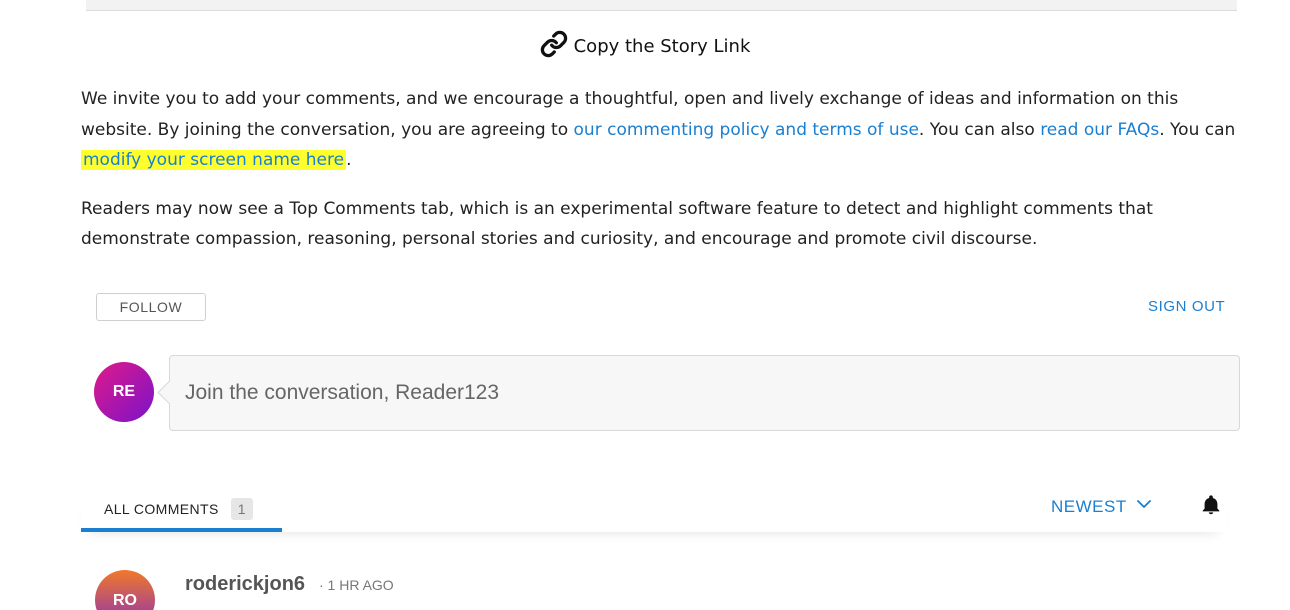  Describe the element at coordinates (746, 130) in the screenshot. I see `commenting-policy-link: our commenting policy and terms of use` at that location.